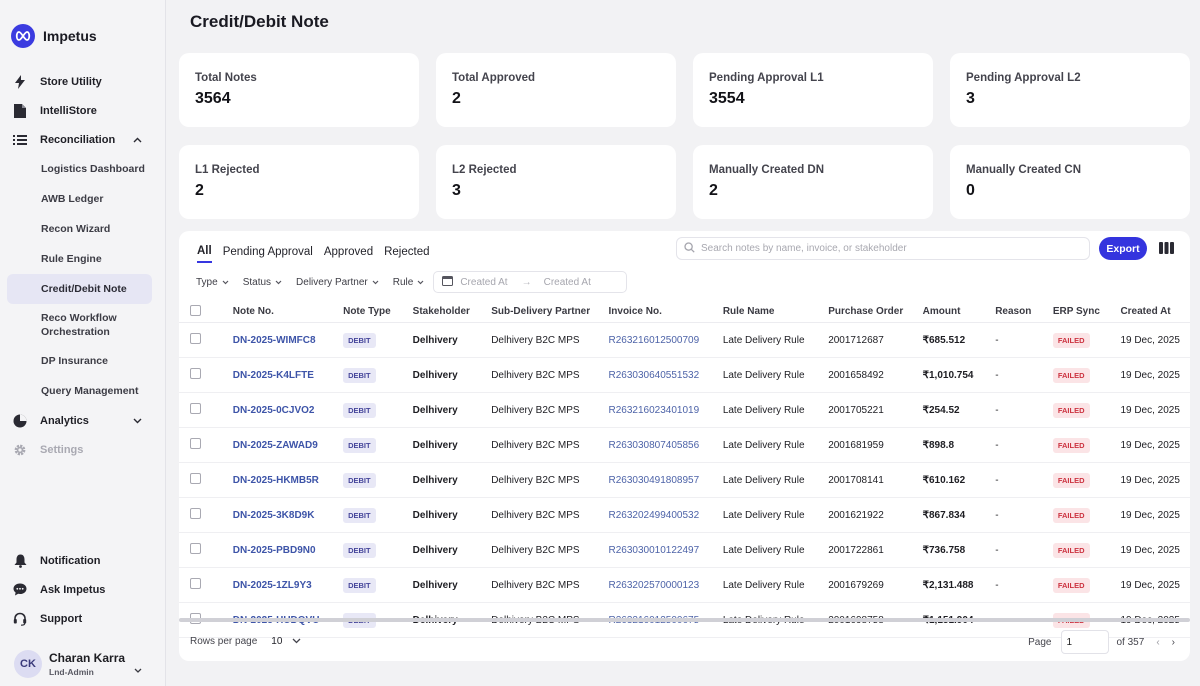 The image size is (1200, 686). I want to click on rows-per-page-label: Rows per page, so click(224, 641).